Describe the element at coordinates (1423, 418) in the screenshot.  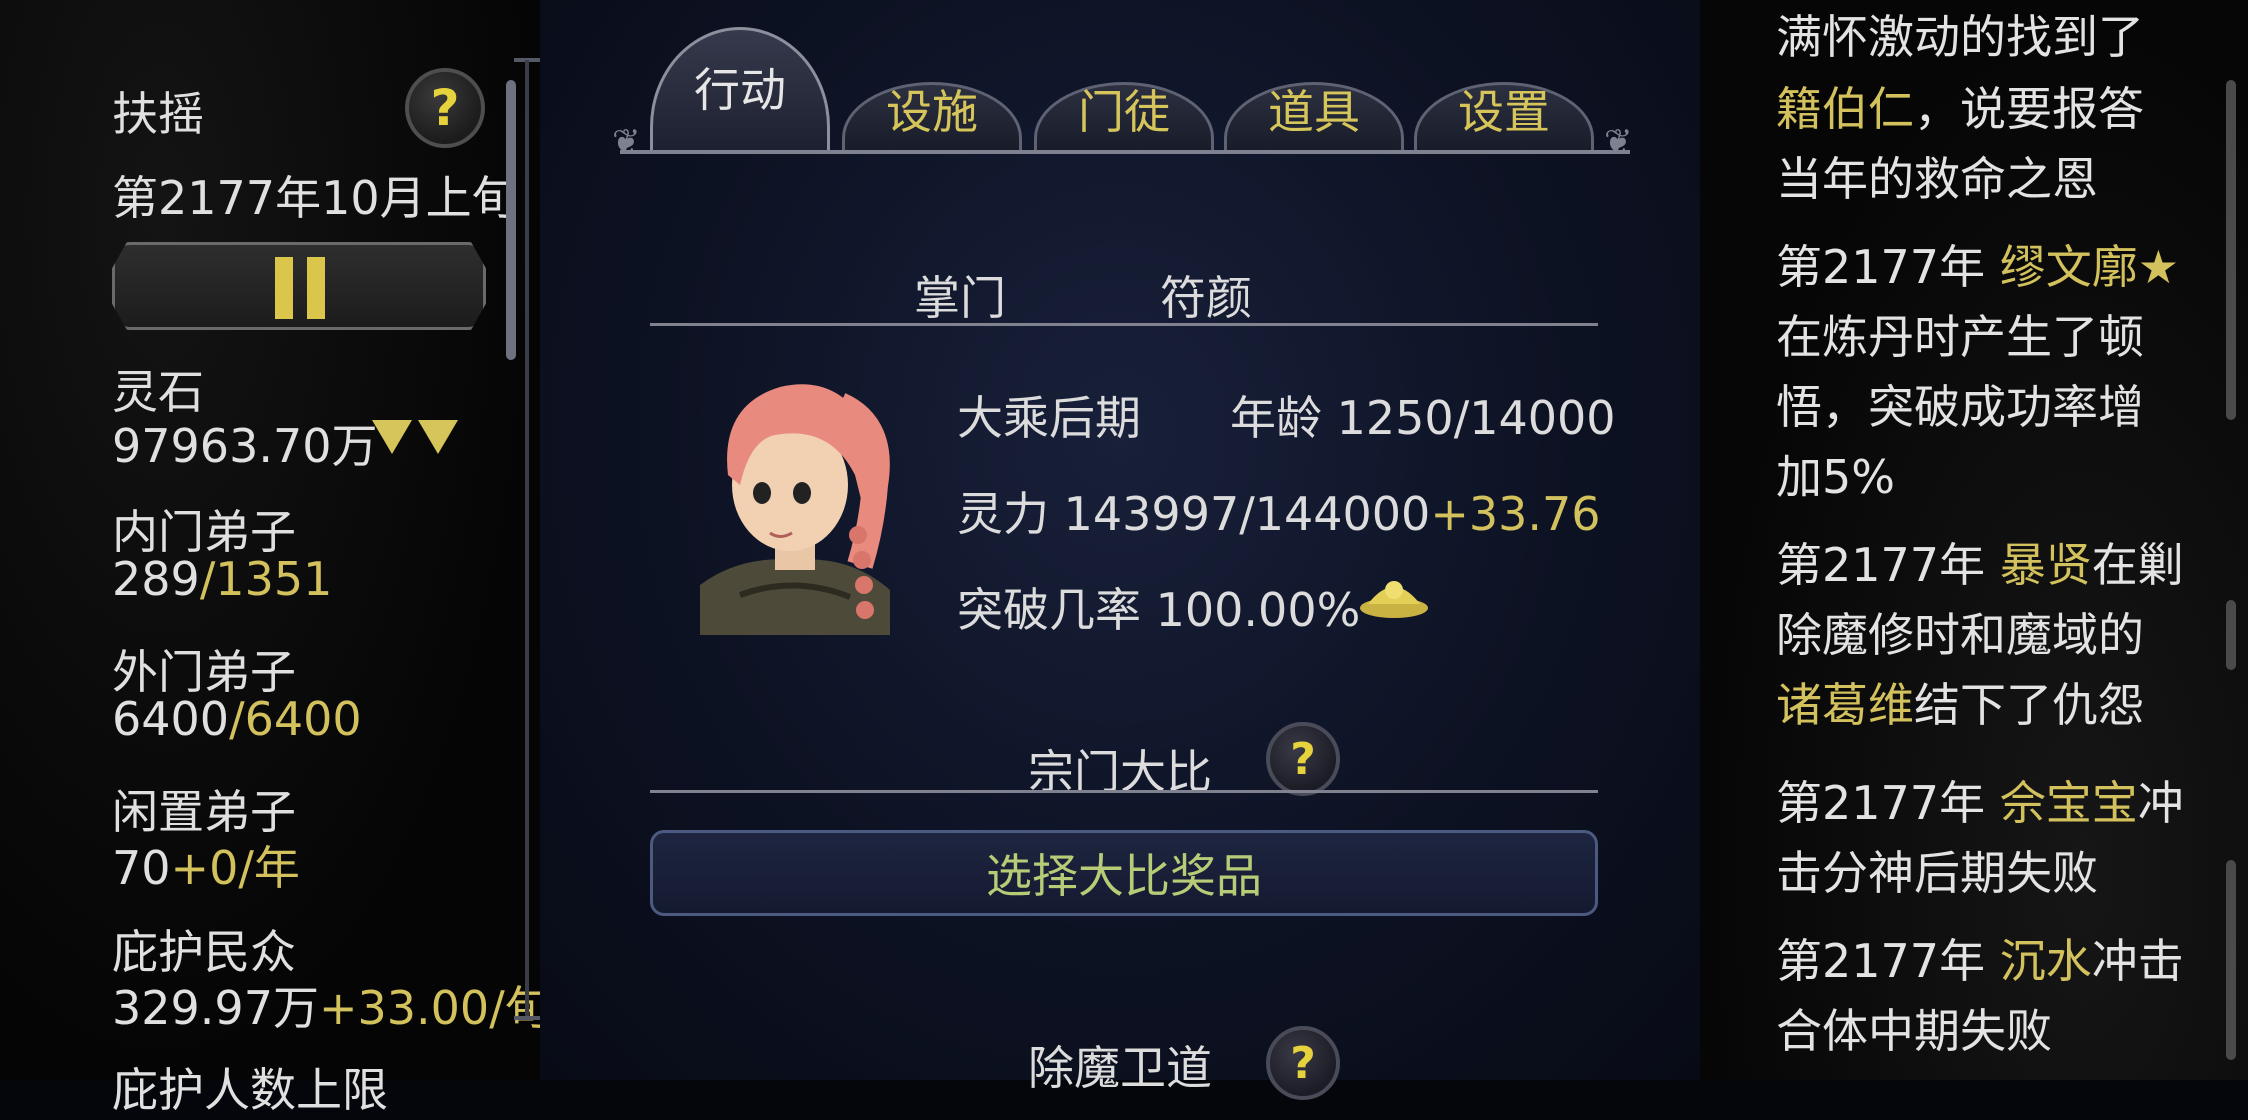
I see `leader-age: 年龄 1250/14000` at that location.